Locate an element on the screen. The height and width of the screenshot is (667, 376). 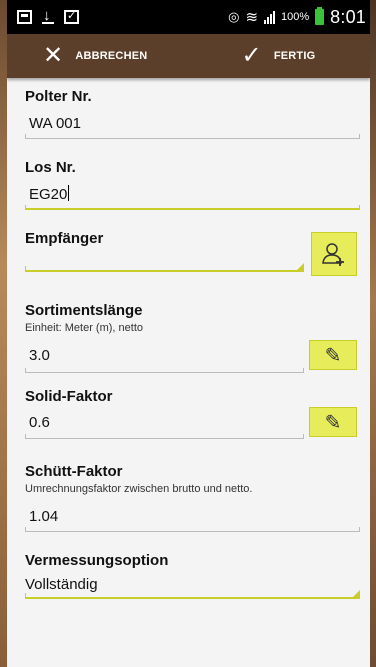
solid-label: Solid-Faktor is located at coordinates (69, 396).